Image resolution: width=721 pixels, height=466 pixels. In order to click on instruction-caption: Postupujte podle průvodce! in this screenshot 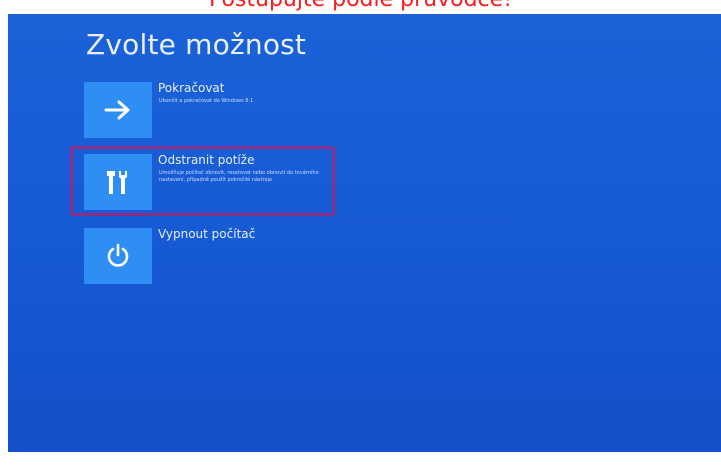, I will do `click(360, 6)`.